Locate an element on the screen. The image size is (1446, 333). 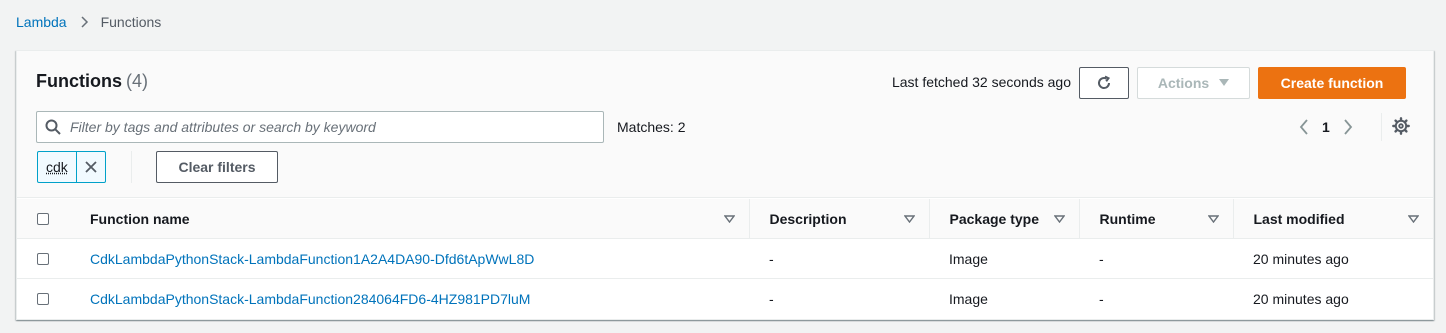
actions-dropdown-button: Actions is located at coordinates (1193, 83).